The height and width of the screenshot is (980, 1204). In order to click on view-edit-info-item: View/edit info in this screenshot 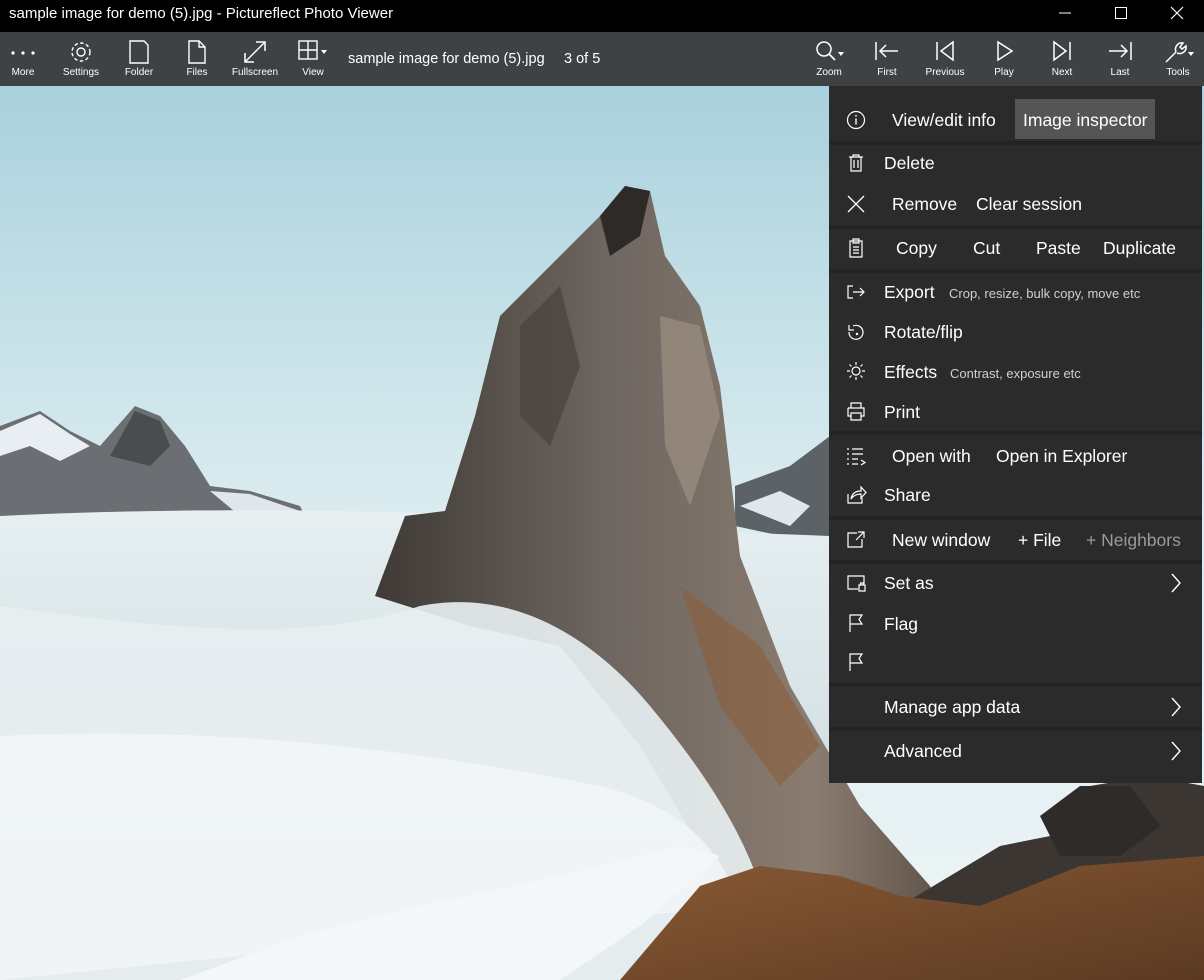, I will do `click(944, 120)`.